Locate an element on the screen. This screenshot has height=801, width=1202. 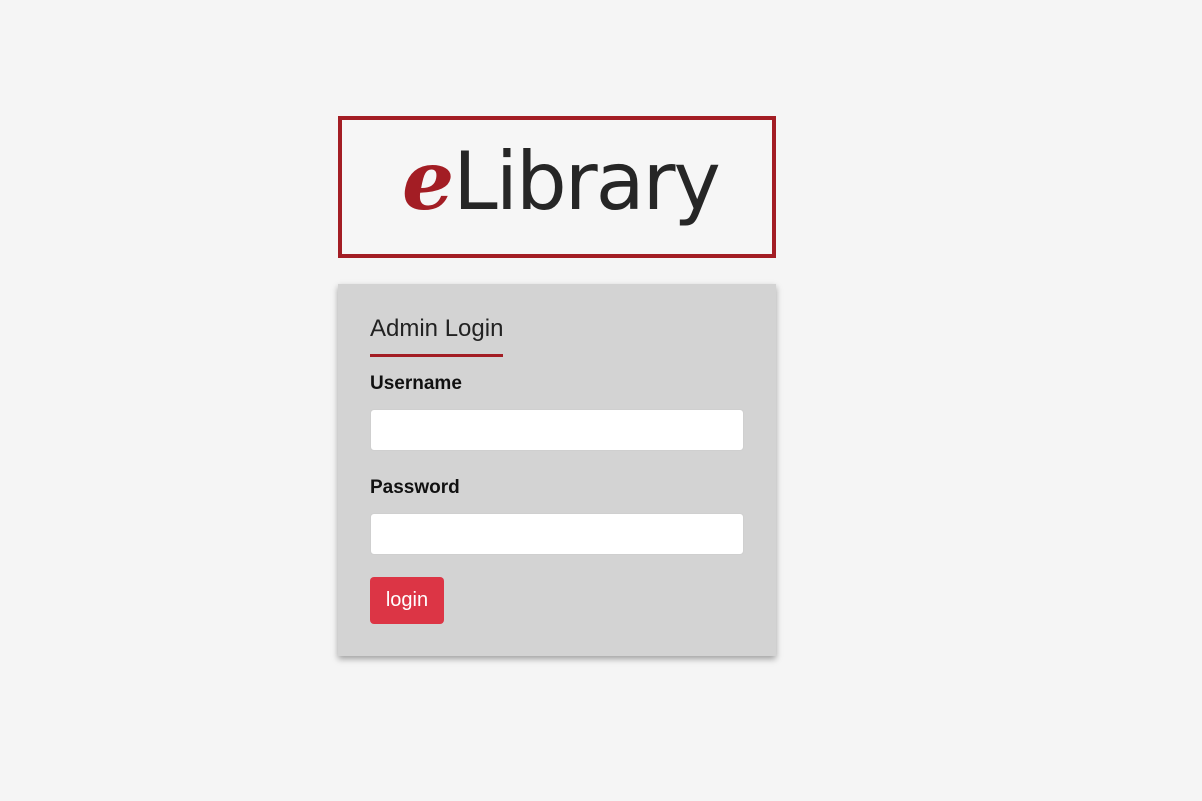
elibrary-logo: eLibrary is located at coordinates (557, 187).